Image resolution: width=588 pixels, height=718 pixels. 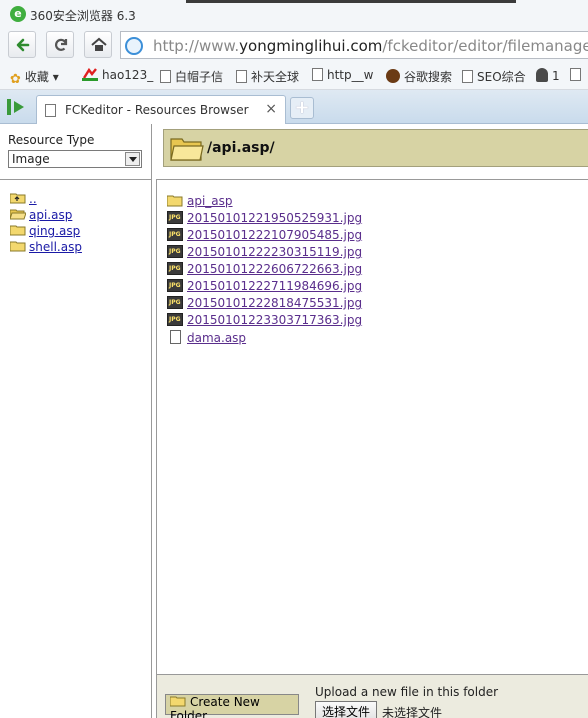 I want to click on tab-strip: FCKeditor - Resources Browser × +, so click(x=294, y=107).